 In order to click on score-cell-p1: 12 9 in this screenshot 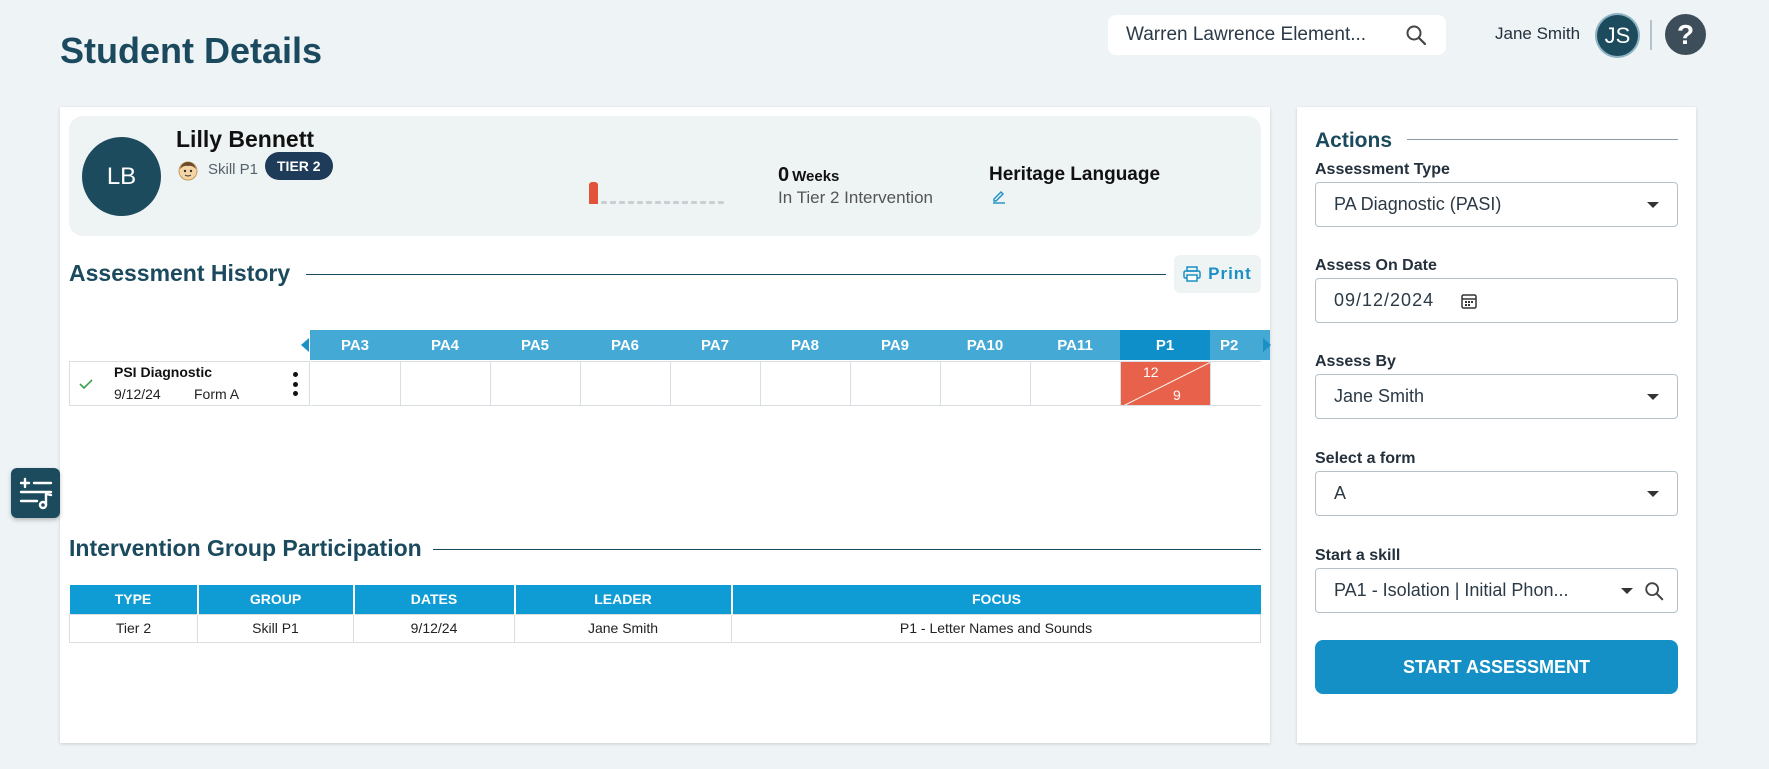, I will do `click(1166, 383)`.